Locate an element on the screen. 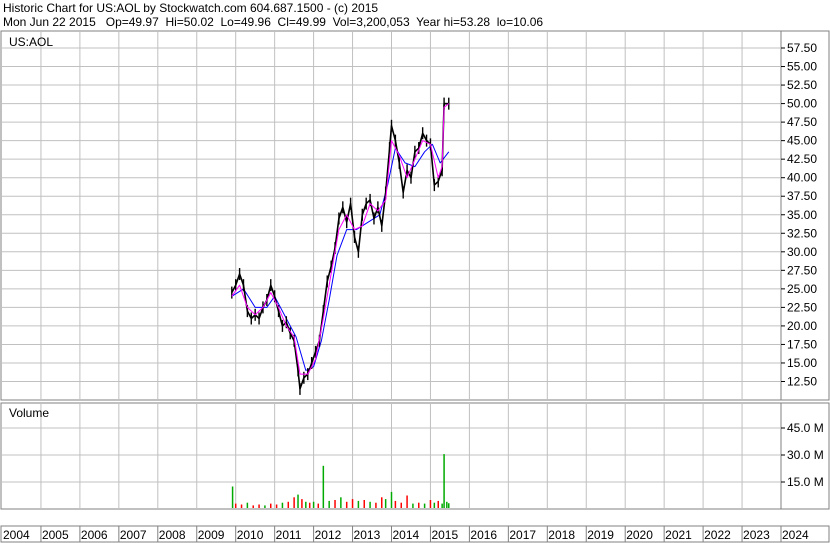 This screenshot has height=543, width=830. price-tick-label: 55.00 is located at coordinates (802, 67).